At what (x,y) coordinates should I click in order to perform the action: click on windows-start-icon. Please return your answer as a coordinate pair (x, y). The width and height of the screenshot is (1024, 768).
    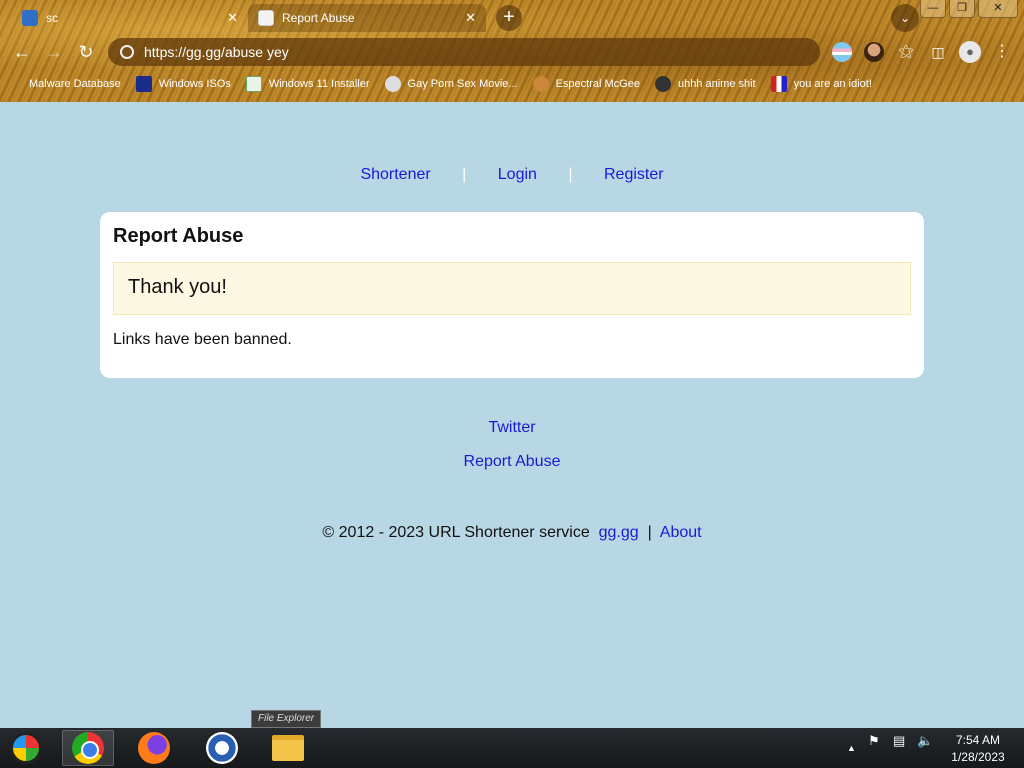
    Looking at the image, I should click on (26, 748).